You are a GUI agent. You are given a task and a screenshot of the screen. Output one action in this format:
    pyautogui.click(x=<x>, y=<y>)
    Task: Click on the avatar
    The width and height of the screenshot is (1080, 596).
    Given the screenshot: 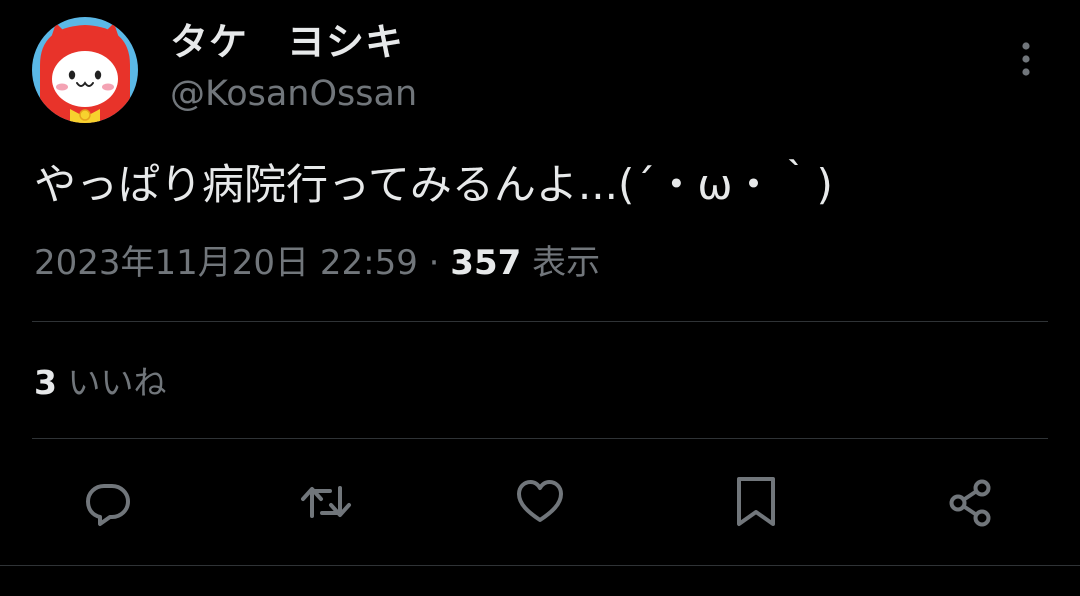 What is the action you would take?
    pyautogui.click(x=85, y=70)
    